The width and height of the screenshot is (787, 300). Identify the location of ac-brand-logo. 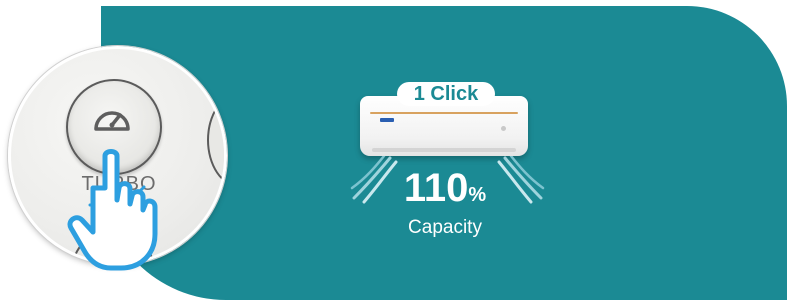
(387, 120).